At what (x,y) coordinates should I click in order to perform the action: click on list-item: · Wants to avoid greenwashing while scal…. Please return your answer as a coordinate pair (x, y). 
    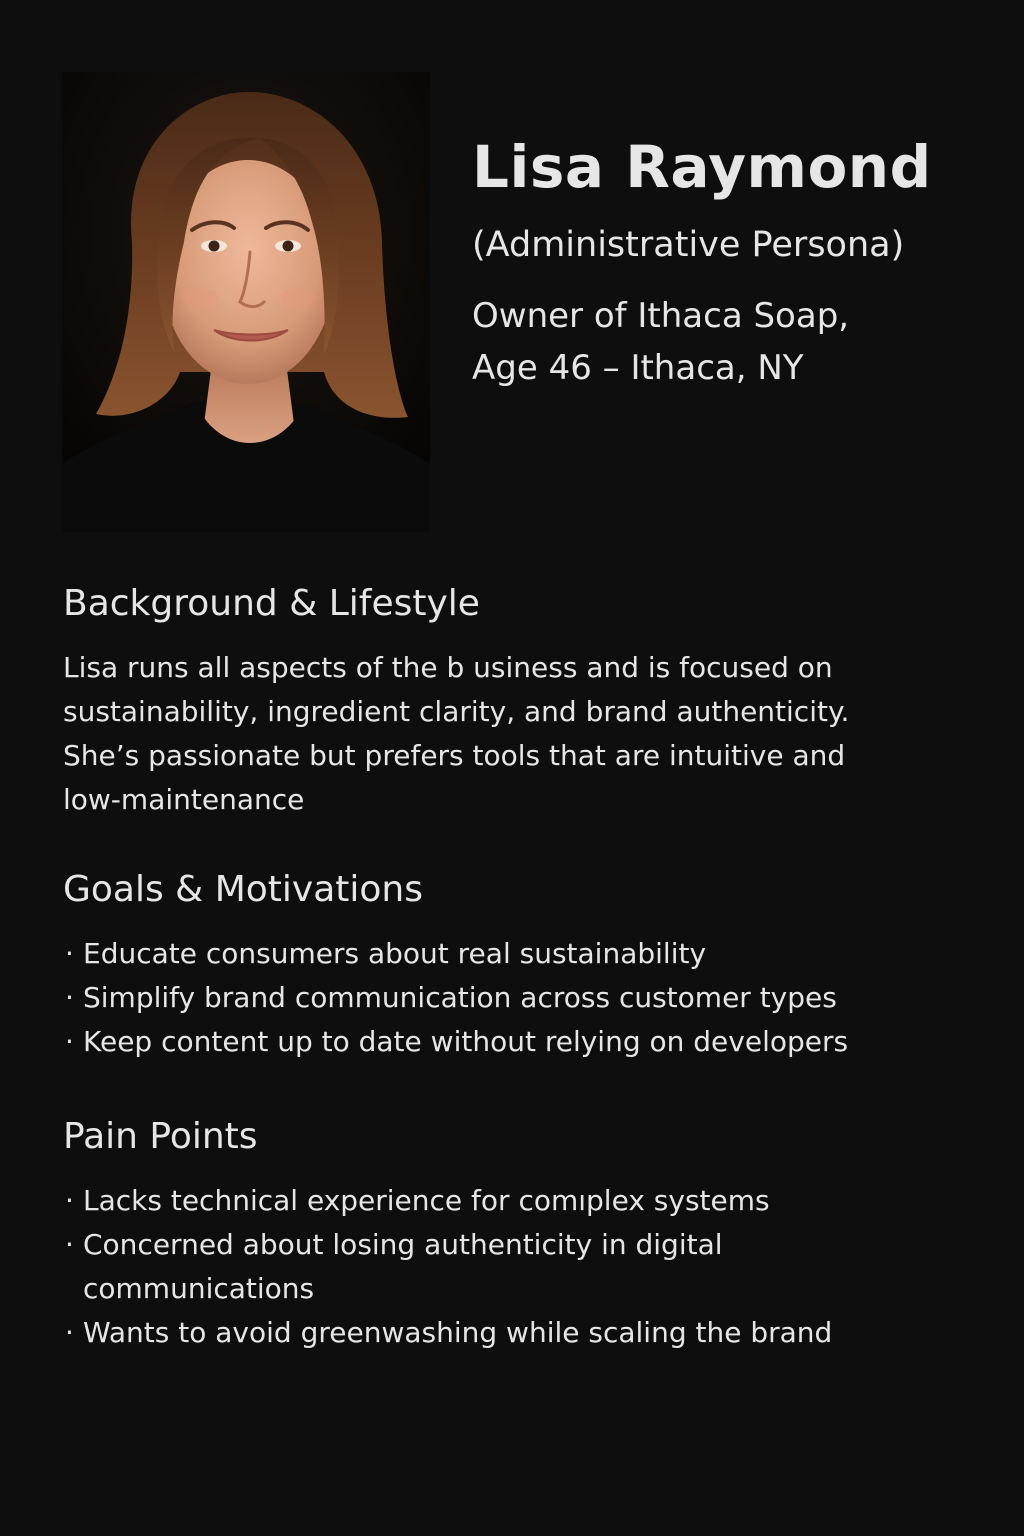
    Looking at the image, I should click on (513, 1333).